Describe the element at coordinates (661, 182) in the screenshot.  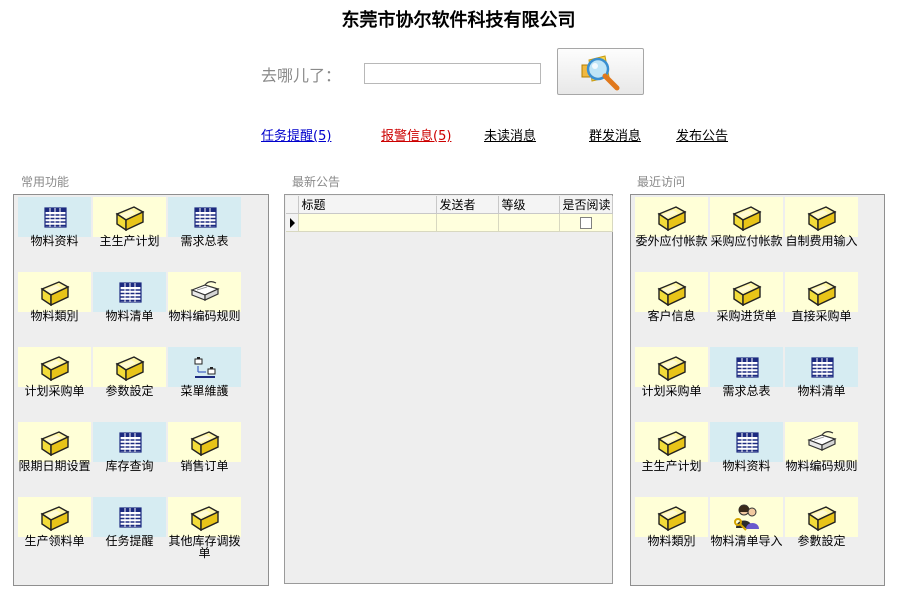
I see `recent-visits-label: 最近访问` at that location.